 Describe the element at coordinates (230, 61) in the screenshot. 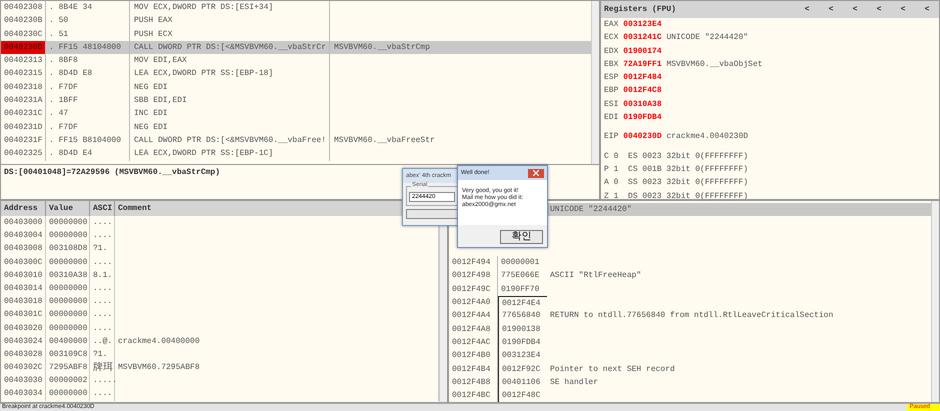

I see `instruction-text: MOV EDI,EAX` at that location.